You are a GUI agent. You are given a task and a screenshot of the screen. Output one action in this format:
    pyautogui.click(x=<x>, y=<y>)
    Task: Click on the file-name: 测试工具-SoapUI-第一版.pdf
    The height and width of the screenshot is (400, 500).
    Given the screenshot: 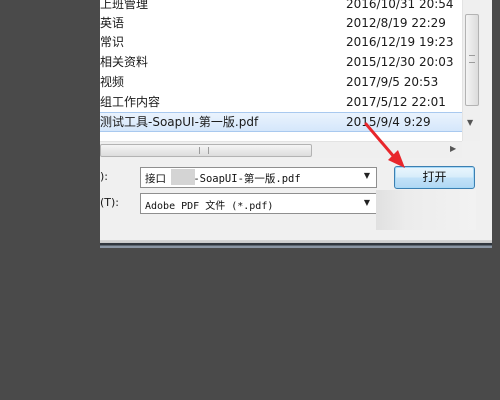 What is the action you would take?
    pyautogui.click(x=179, y=122)
    